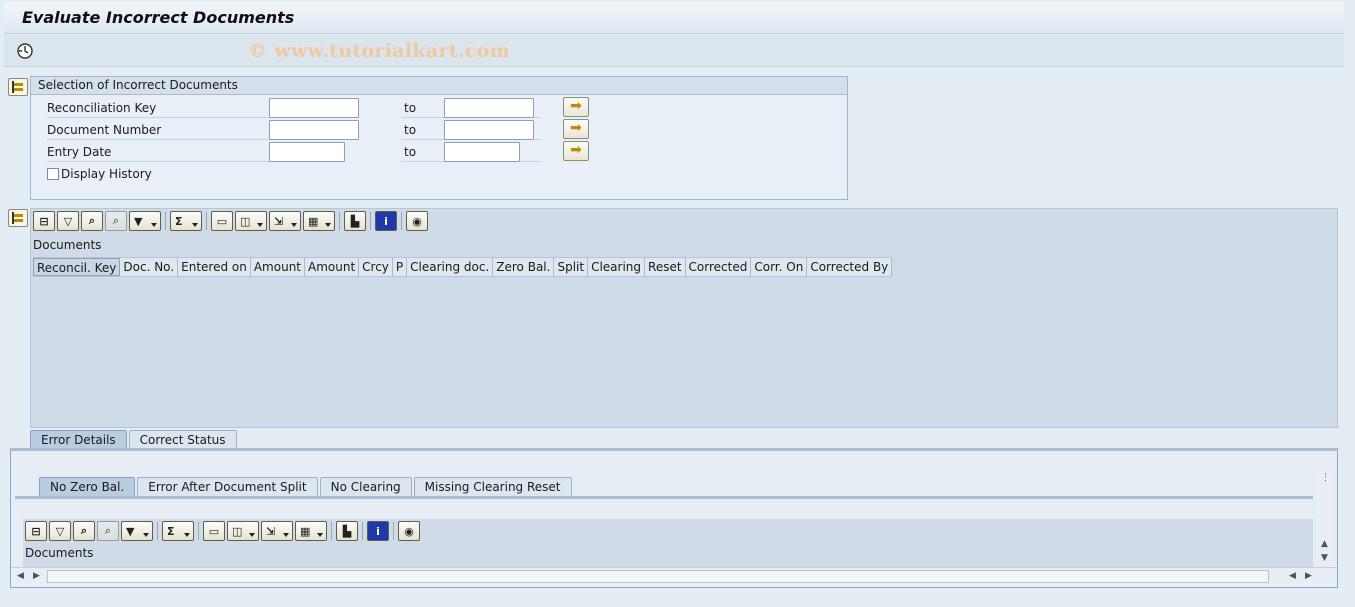 This screenshot has height=607, width=1355. I want to click on outer-tabstrip: Error Details Correct Status, so click(134, 439).